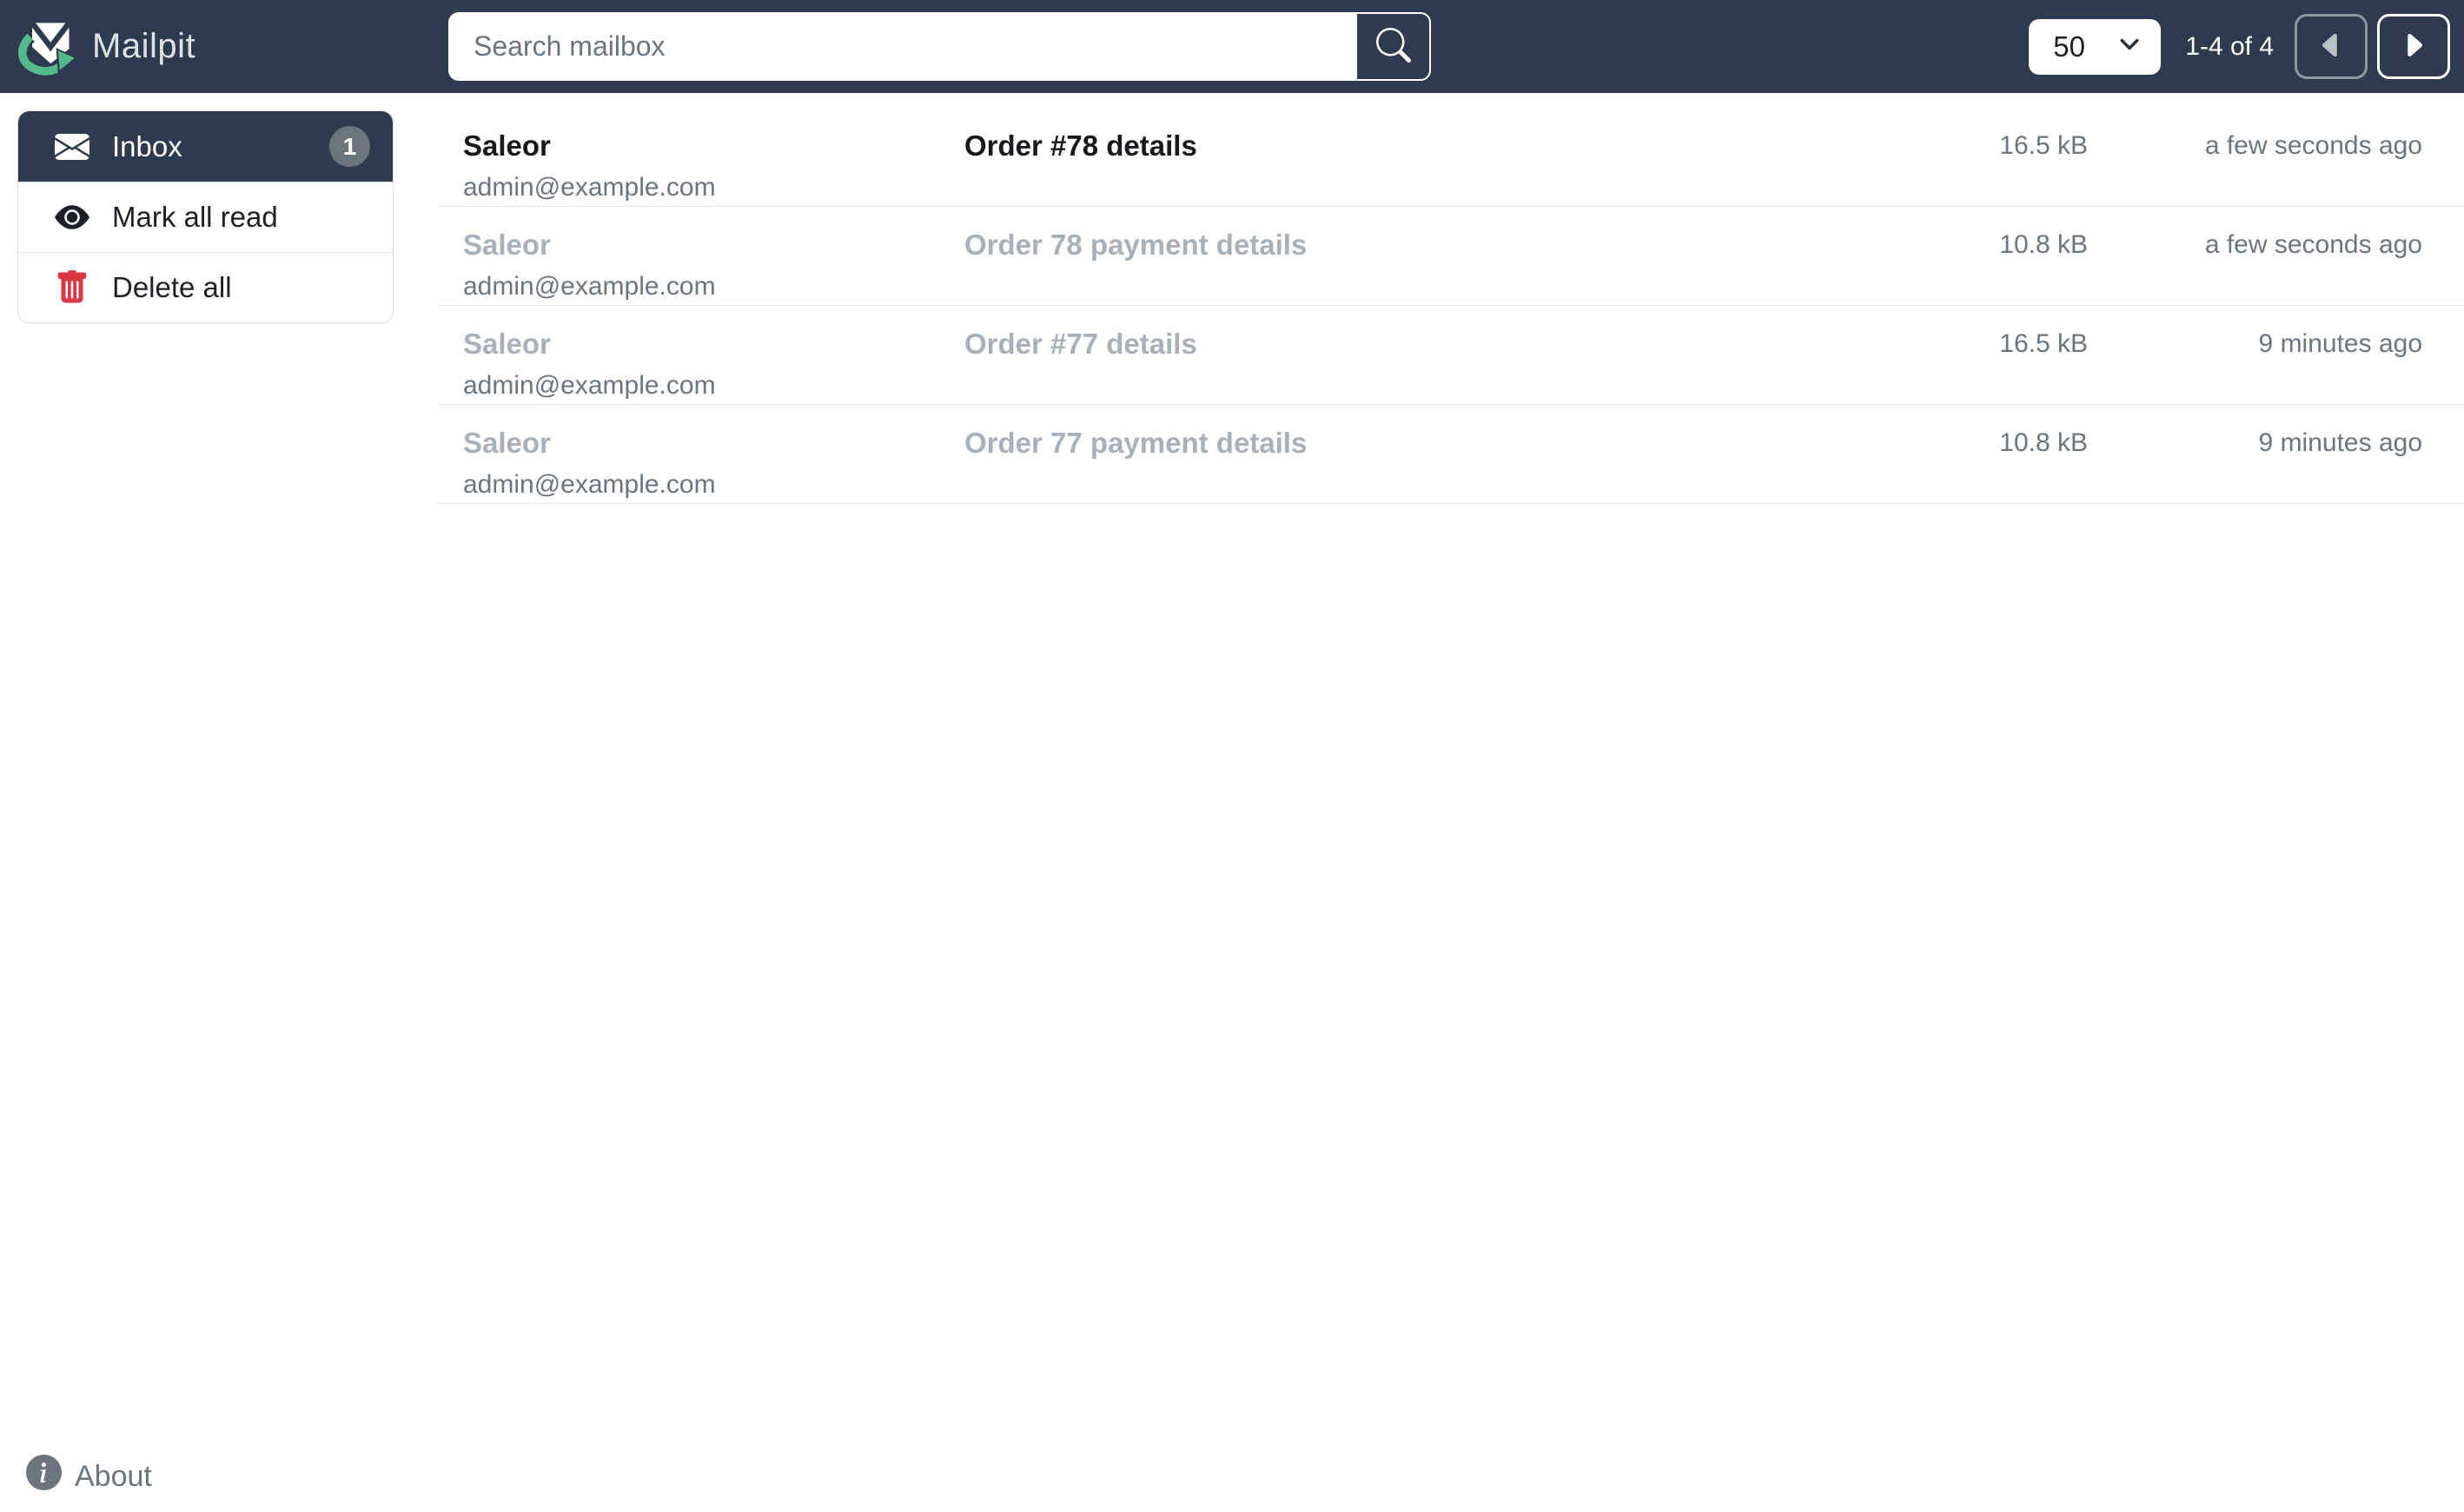 This screenshot has height=1512, width=2464. I want to click on pagination-info: 1-4 of 4, so click(2229, 46).